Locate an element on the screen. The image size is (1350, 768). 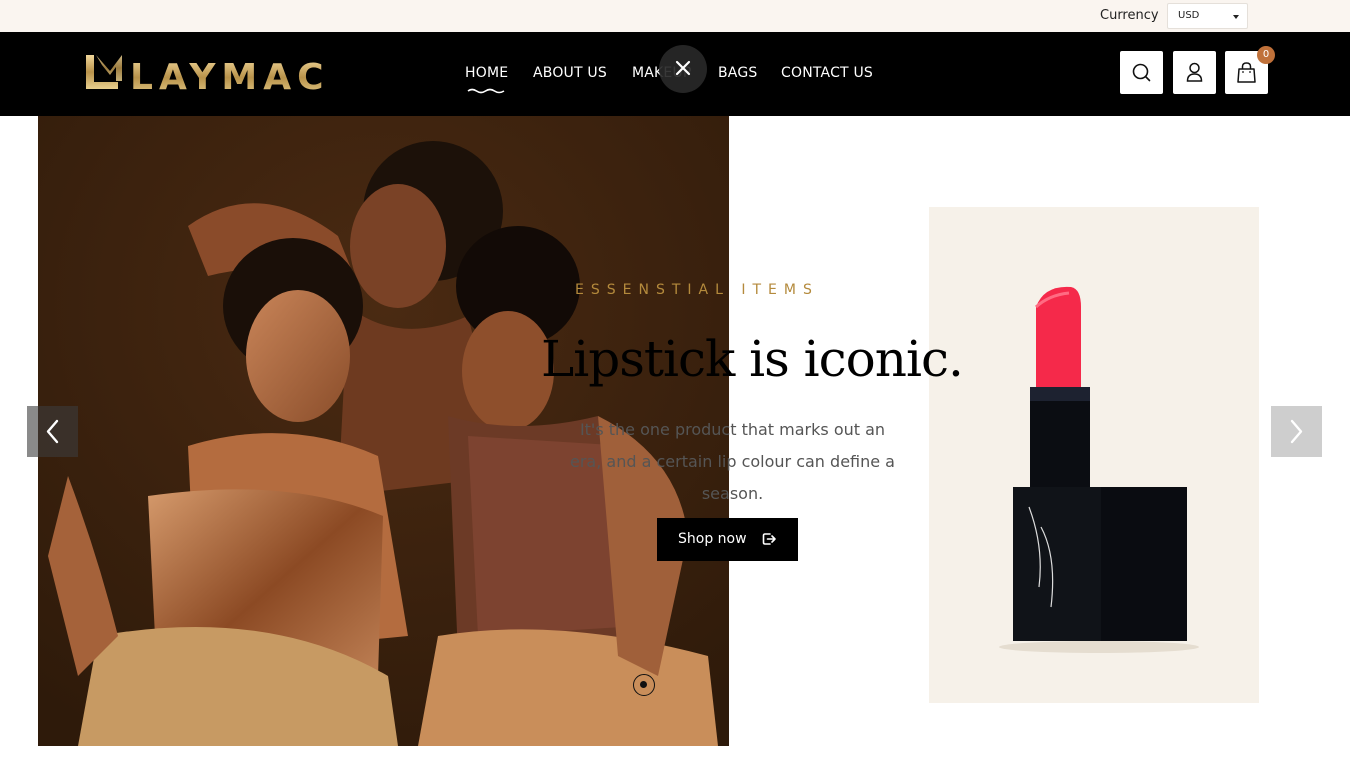
chevron-right-icon is located at coordinates (1296, 431).